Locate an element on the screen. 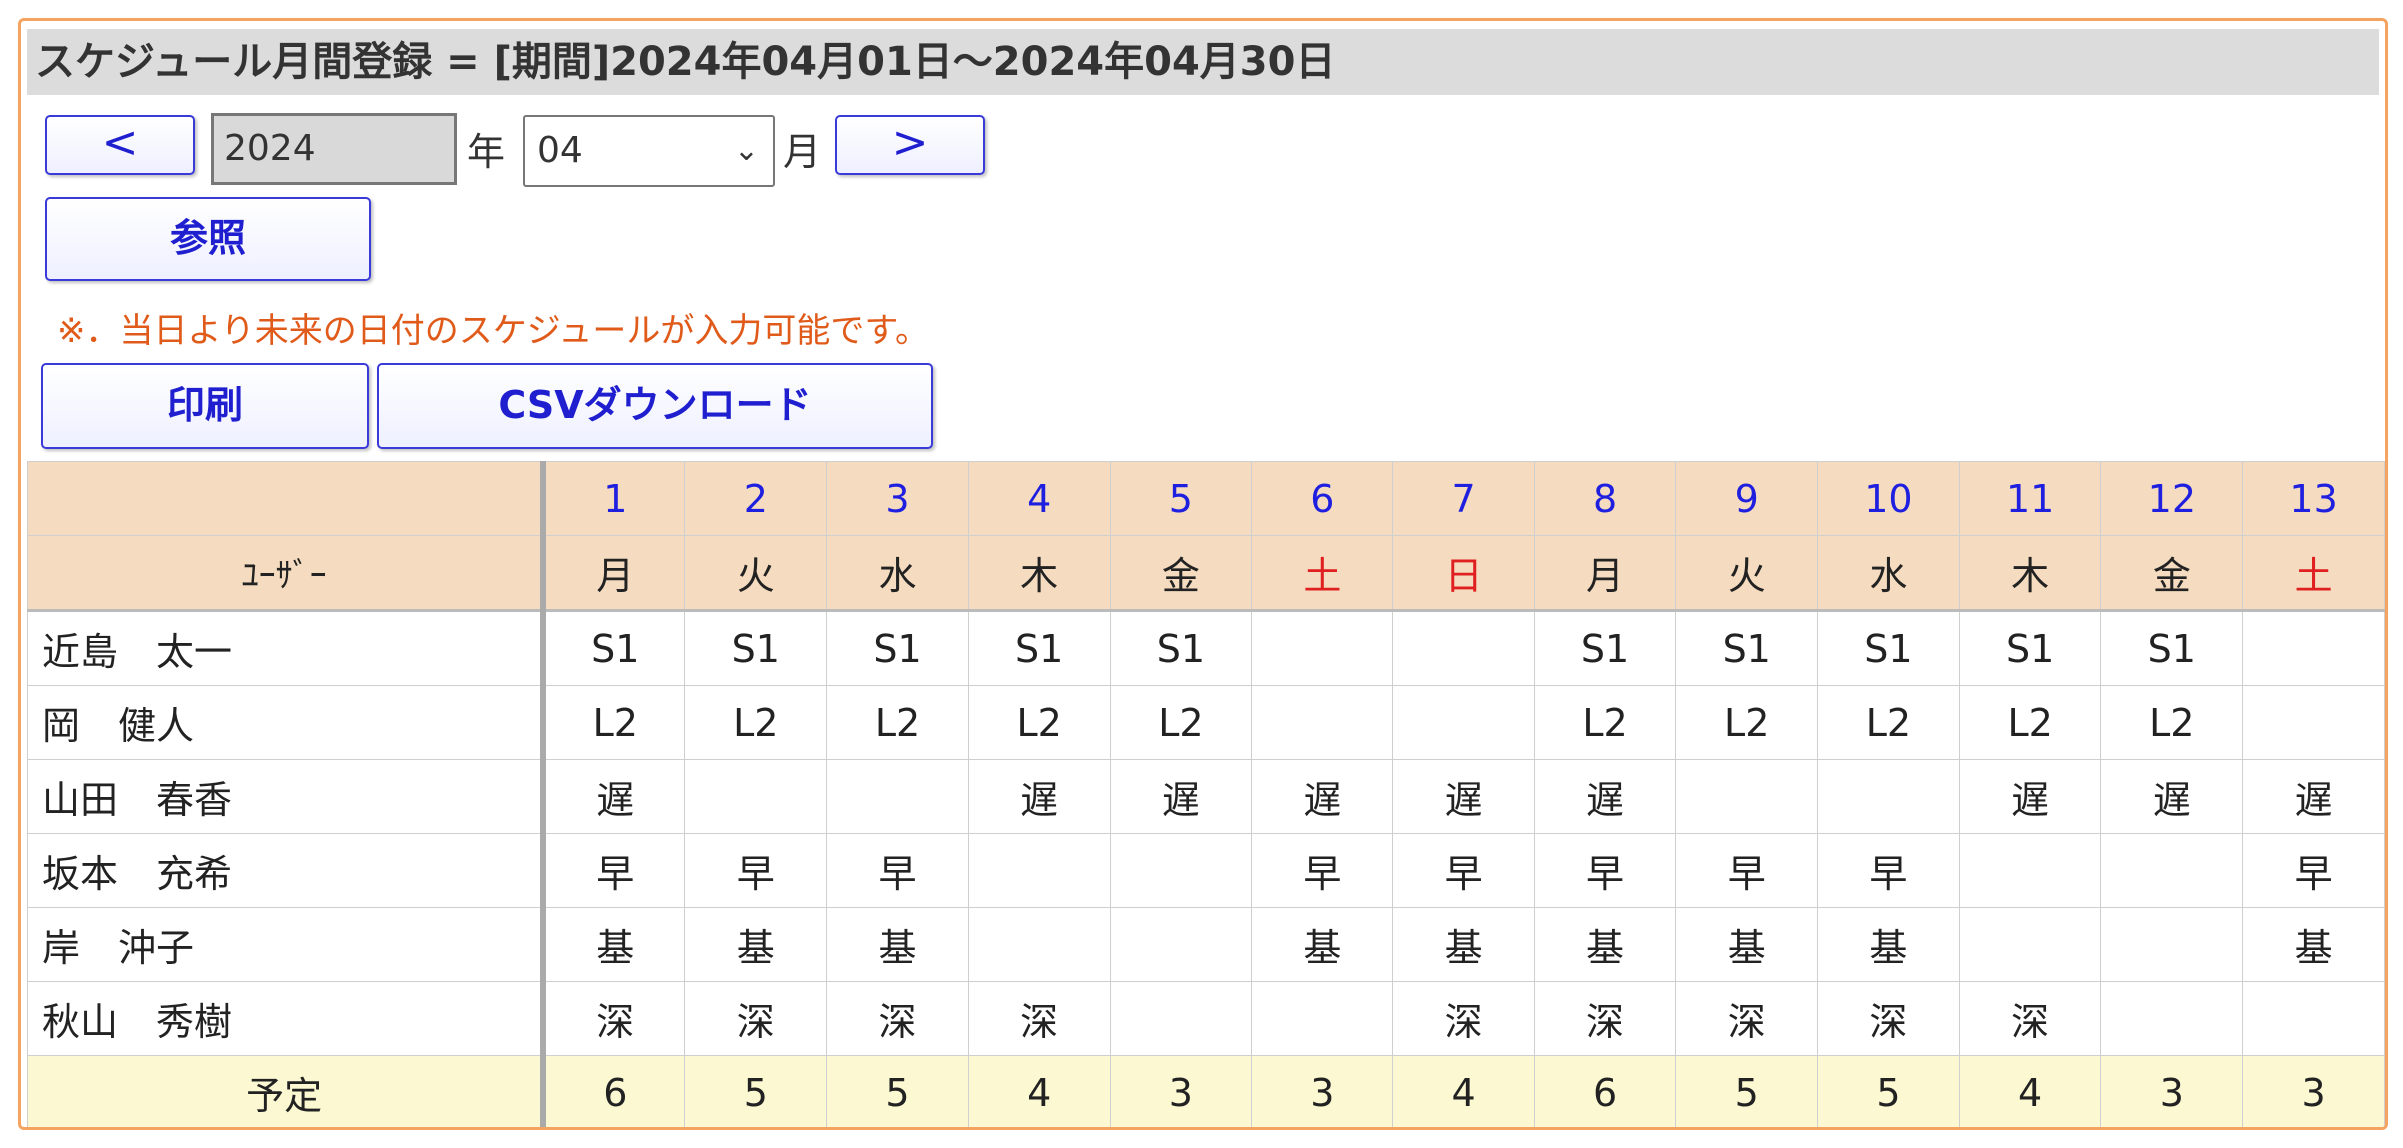 This screenshot has height=1148, width=2403. next-month-button: > is located at coordinates (910, 145).